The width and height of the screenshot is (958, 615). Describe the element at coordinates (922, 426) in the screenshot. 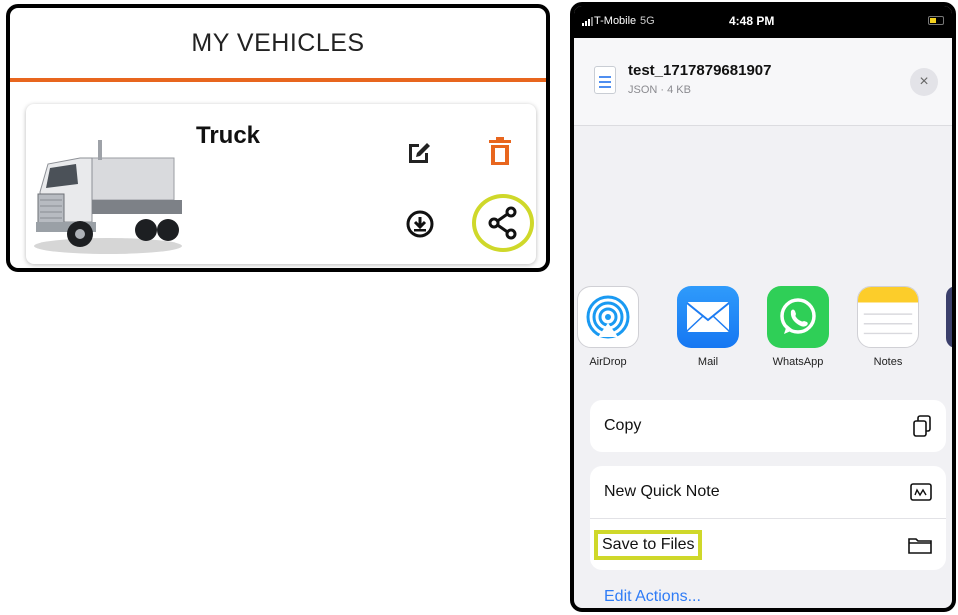

I see `copy-icon` at that location.